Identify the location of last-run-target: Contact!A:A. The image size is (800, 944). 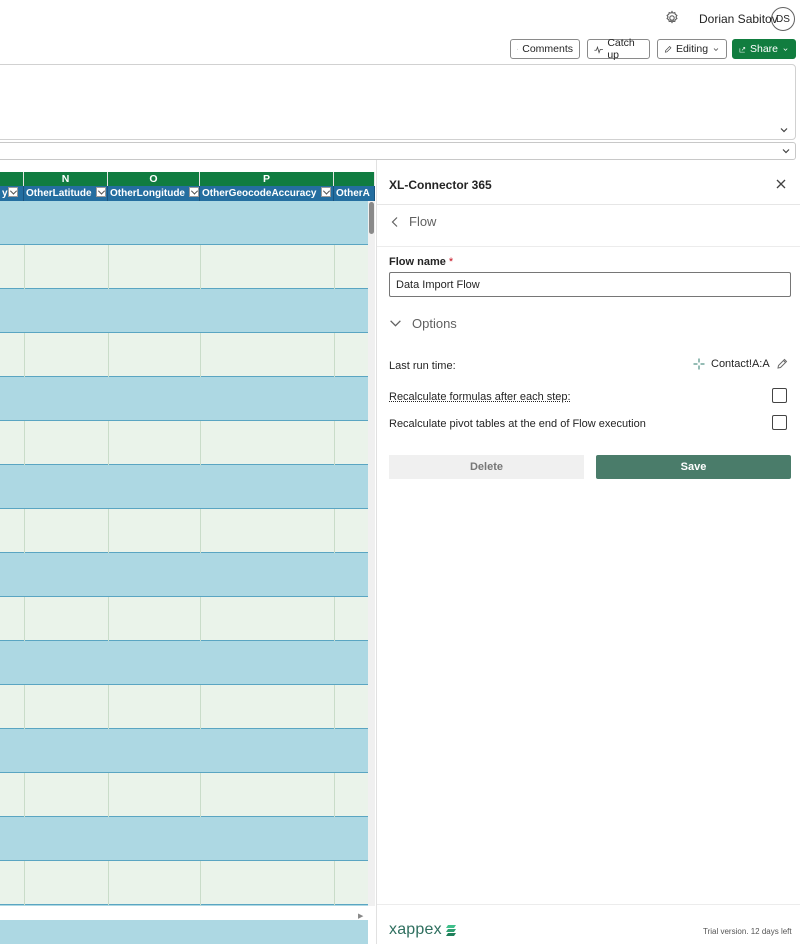
(740, 364).